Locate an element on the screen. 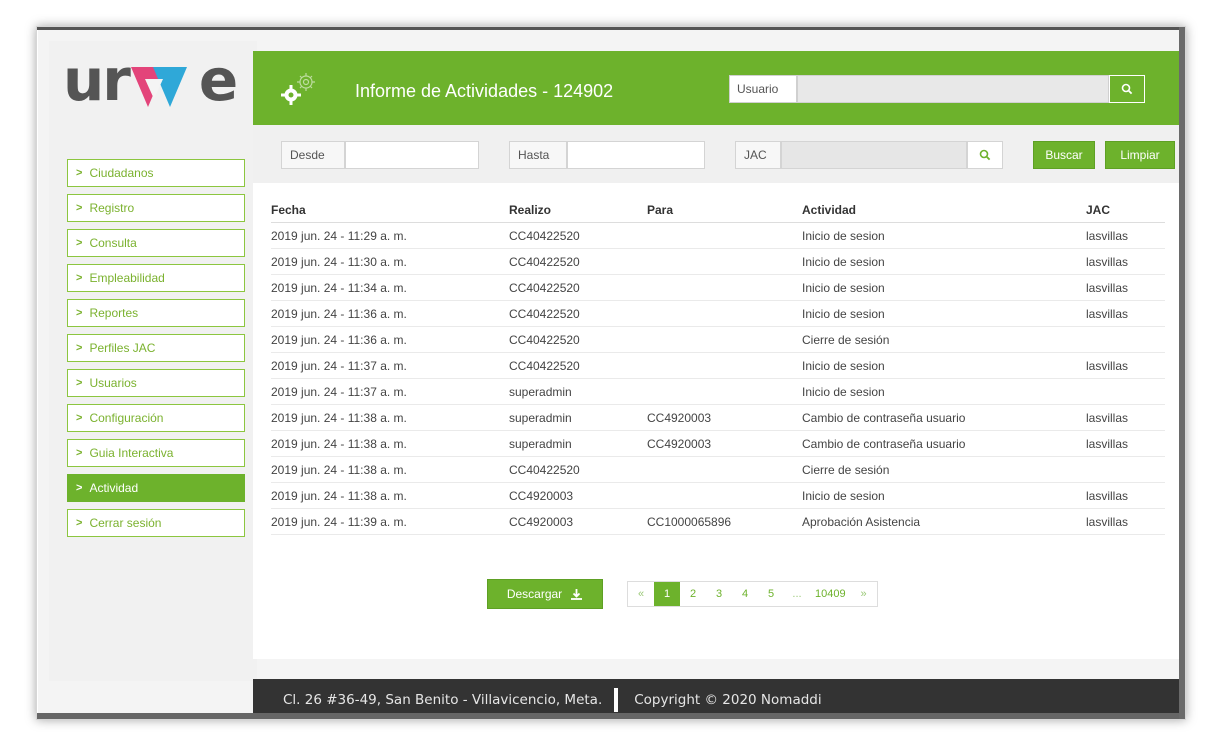  jac-input is located at coordinates (874, 155).